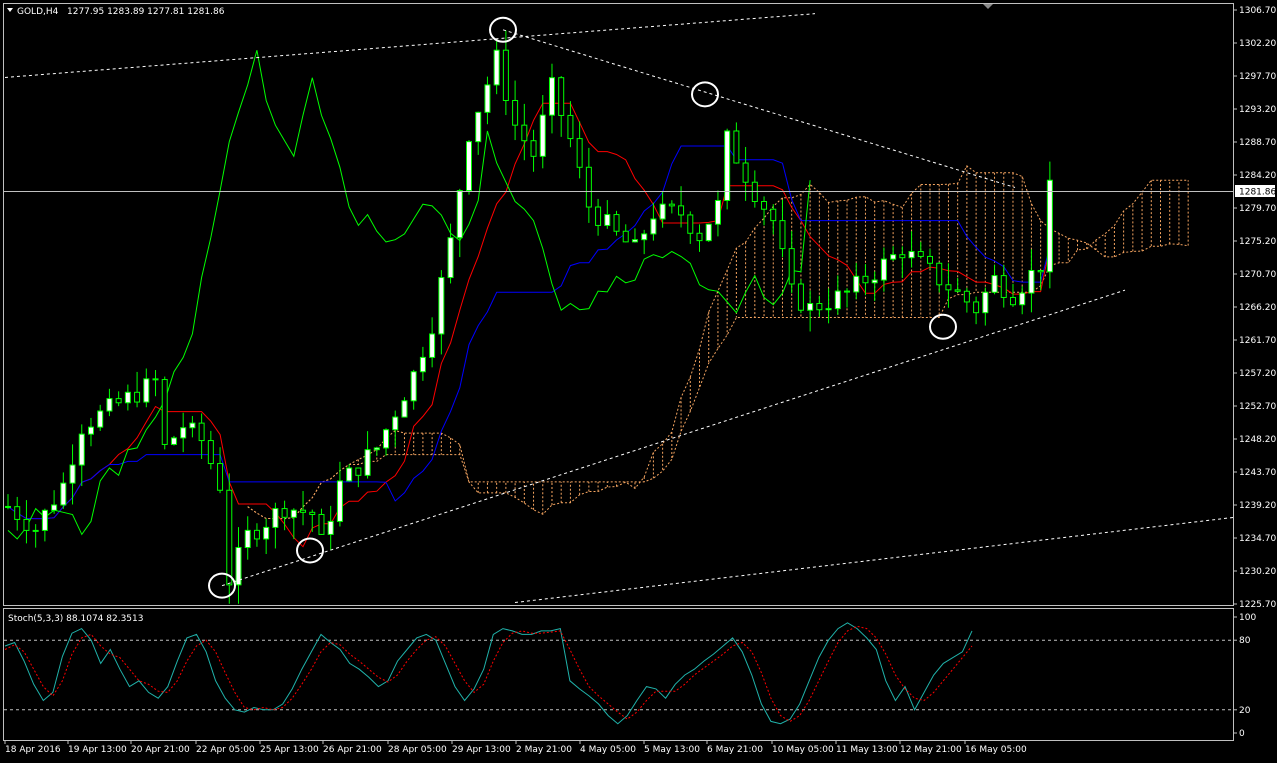  What do you see at coordinates (1257, 407) in the screenshot?
I see `price-tick-label: 1252.70` at bounding box center [1257, 407].